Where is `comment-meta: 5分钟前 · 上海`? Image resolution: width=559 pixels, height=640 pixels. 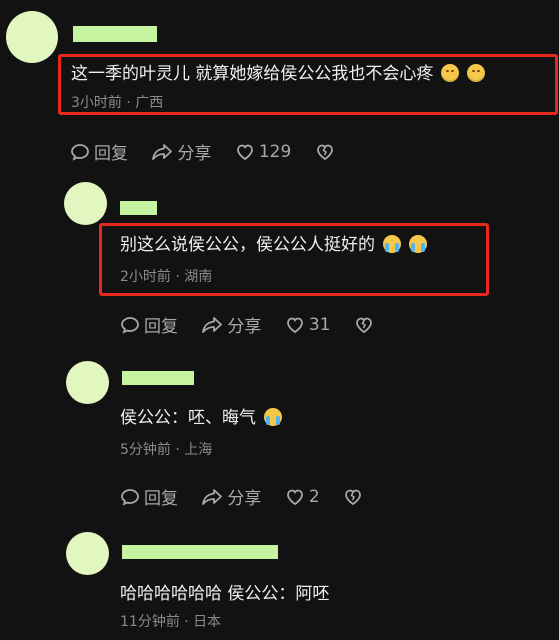
comment-meta: 5分钟前 · 上海 is located at coordinates (166, 450).